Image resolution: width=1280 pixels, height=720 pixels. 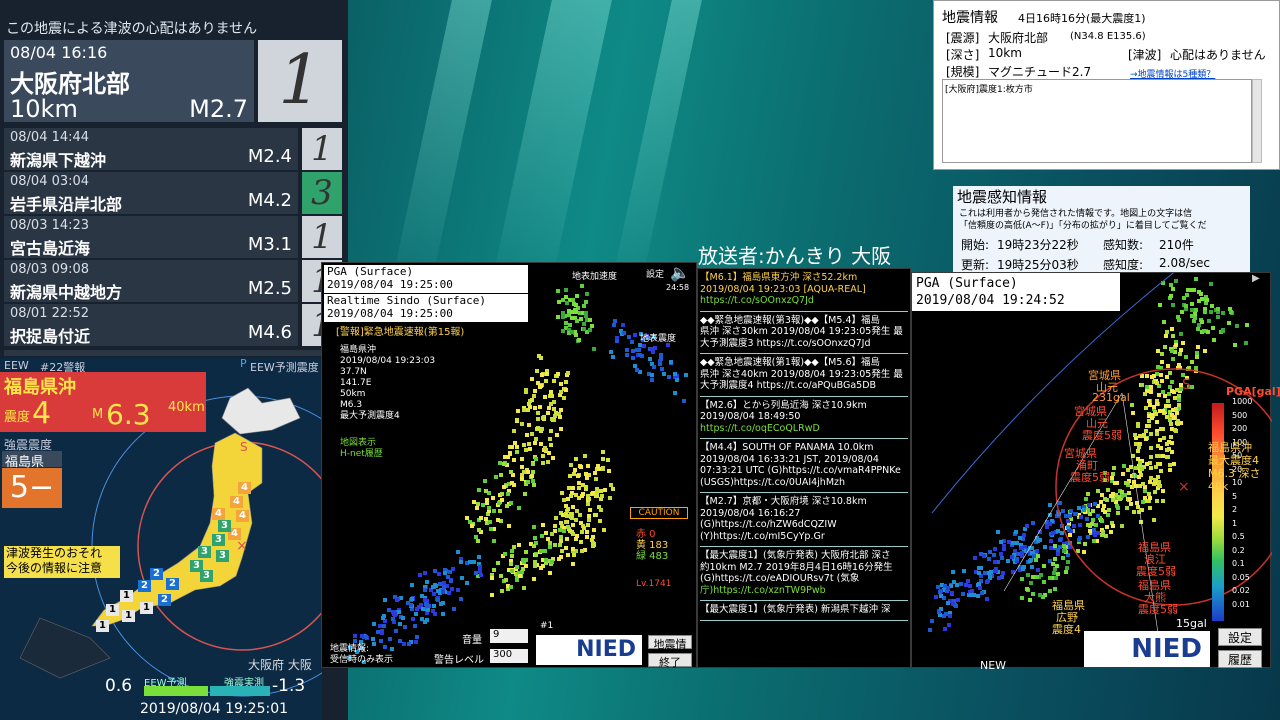 What do you see at coordinates (655, 273) in the screenshot?
I see `settings-link: 設定` at bounding box center [655, 273].